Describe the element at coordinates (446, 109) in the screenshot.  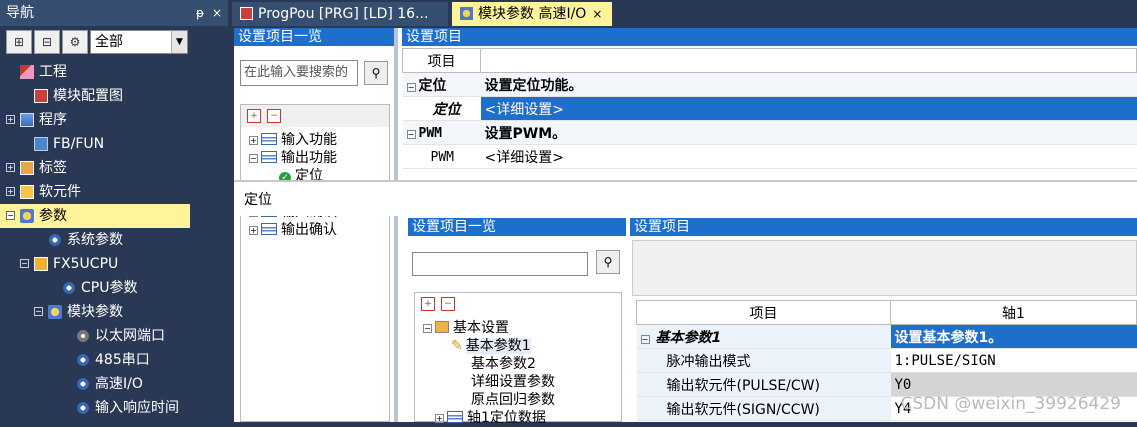
I see `row-item-label: 定位` at that location.